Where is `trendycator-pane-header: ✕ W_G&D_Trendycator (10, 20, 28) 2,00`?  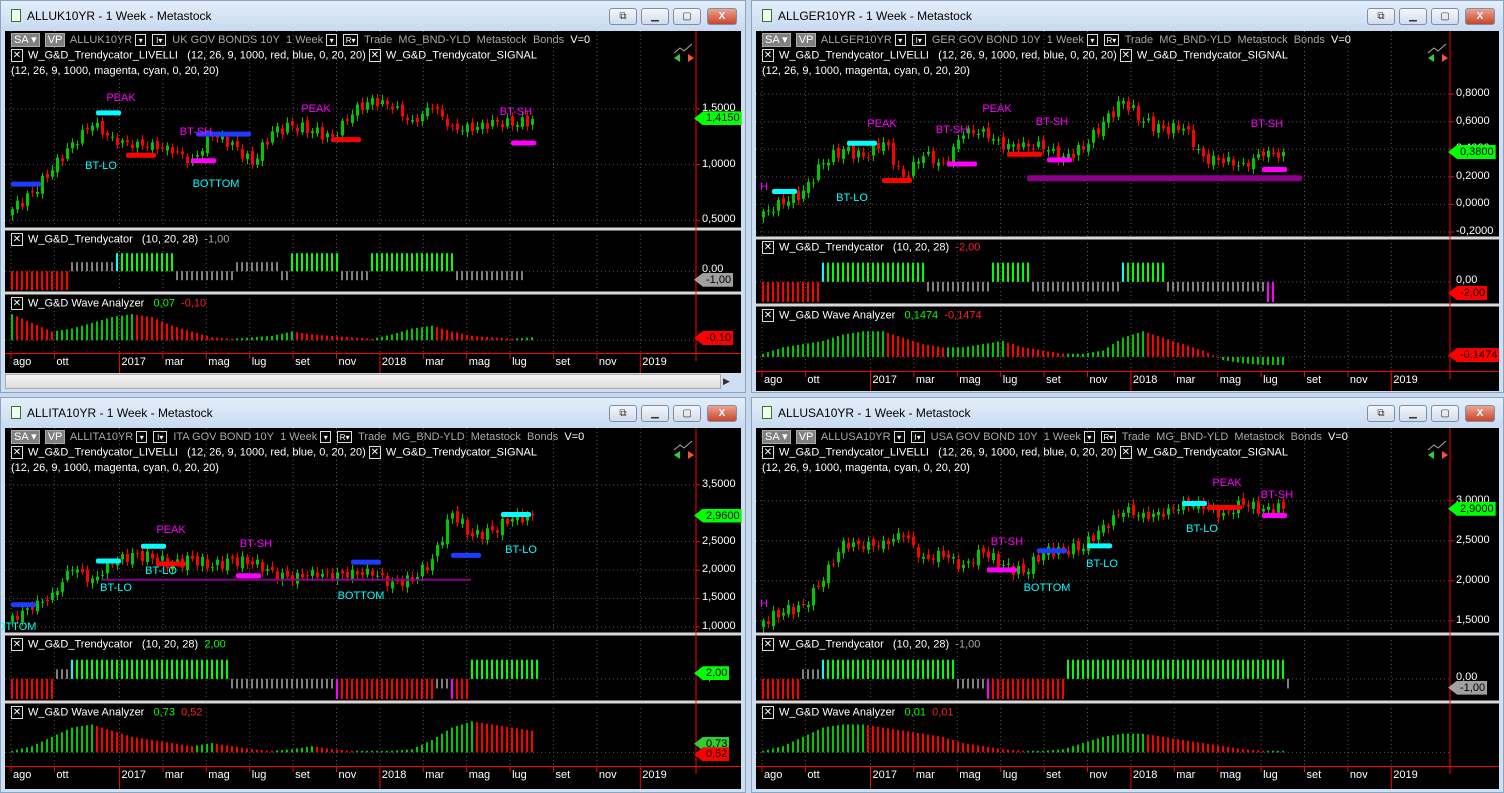
trendycator-pane-header: ✕ W_G&D_Trendycator (10, 20, 28) 2,00 is located at coordinates (118, 644).